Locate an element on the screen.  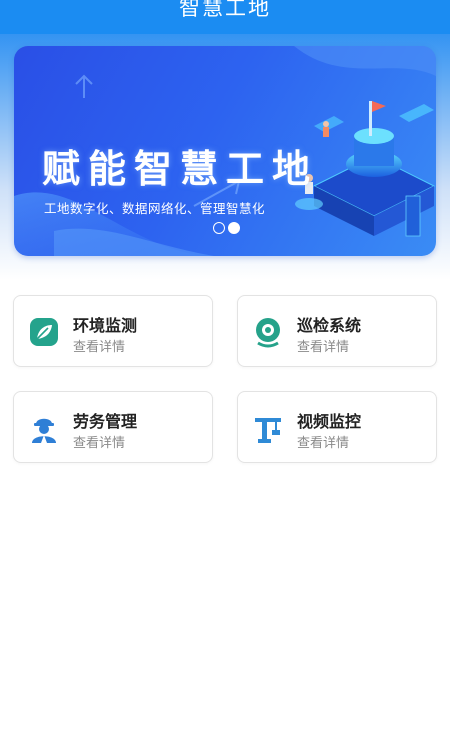
card-environment-monitoring: 环境监测 查看详情 is located at coordinates (113, 331).